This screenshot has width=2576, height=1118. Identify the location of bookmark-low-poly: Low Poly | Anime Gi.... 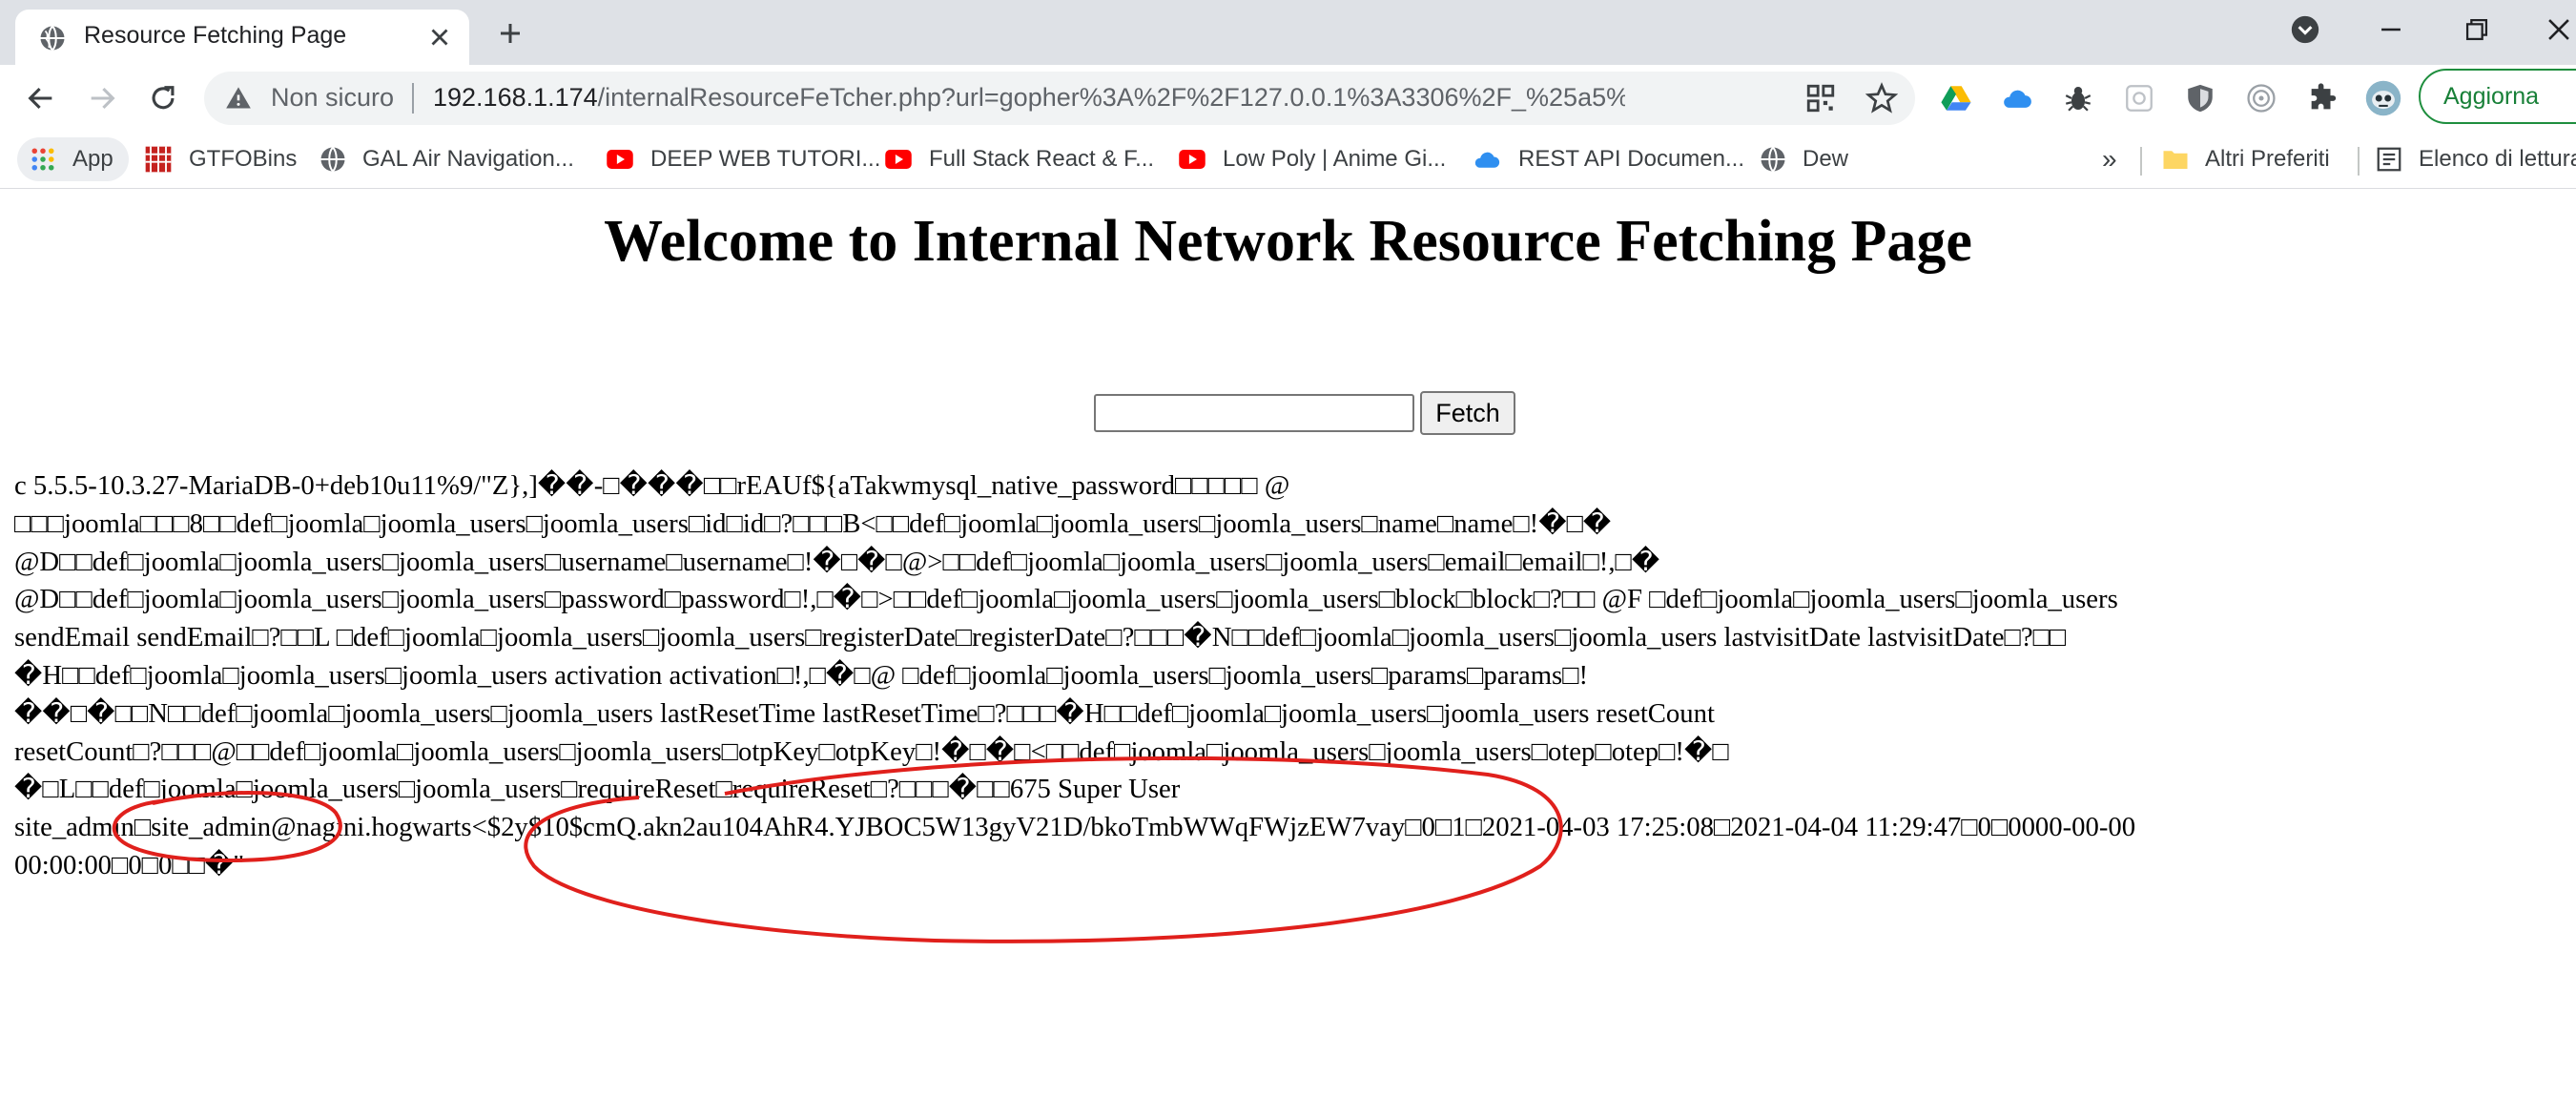
(1311, 159).